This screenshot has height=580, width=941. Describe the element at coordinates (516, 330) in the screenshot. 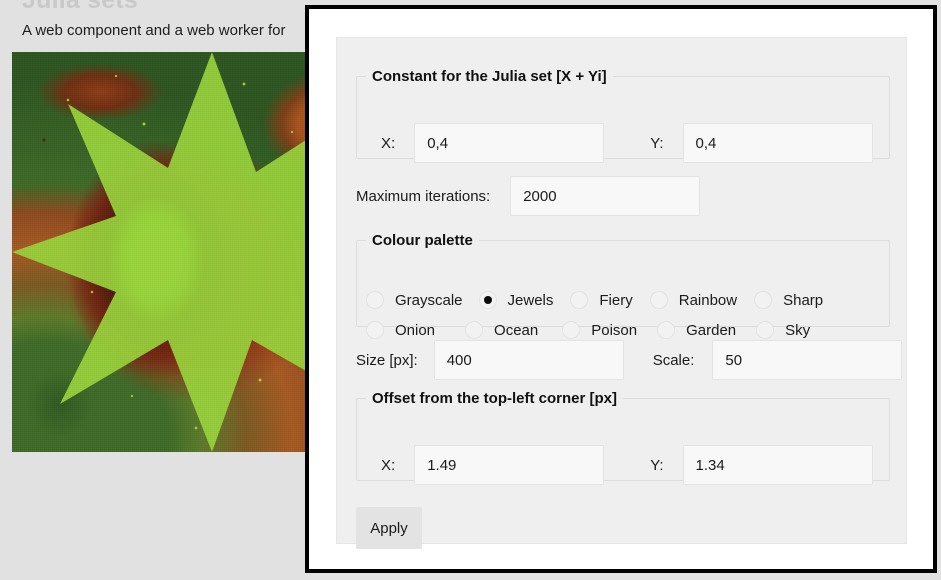

I see `palette-option-label: Ocean` at that location.